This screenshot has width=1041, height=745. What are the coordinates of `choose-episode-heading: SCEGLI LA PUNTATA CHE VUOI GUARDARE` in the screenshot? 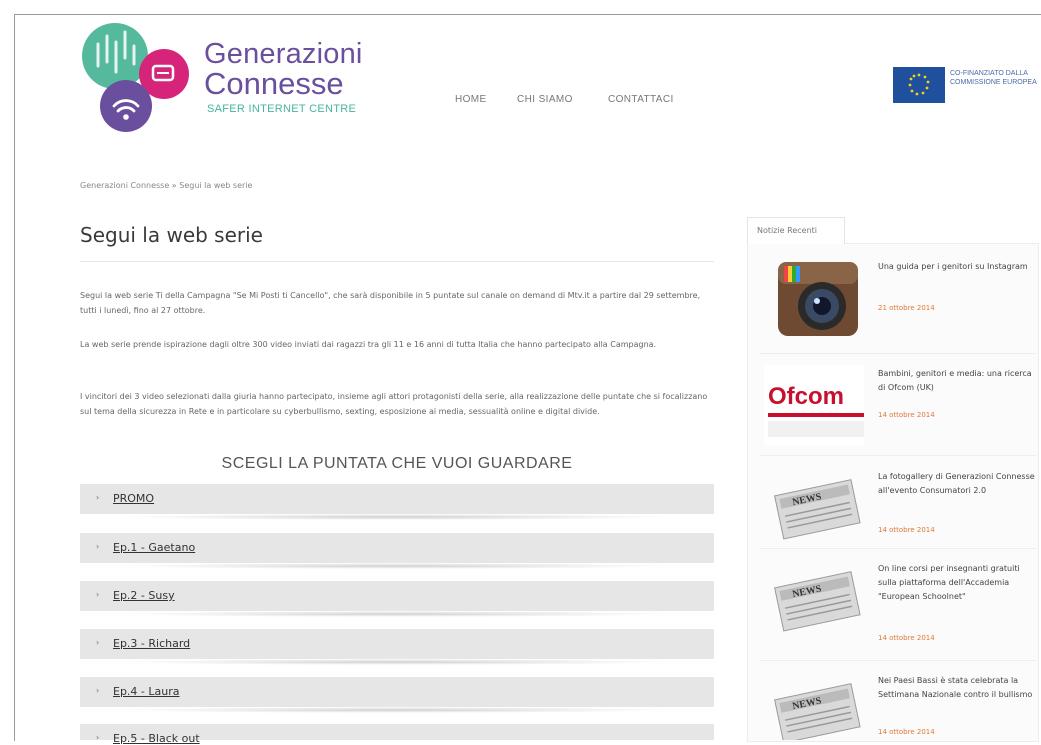 It's located at (397, 463).